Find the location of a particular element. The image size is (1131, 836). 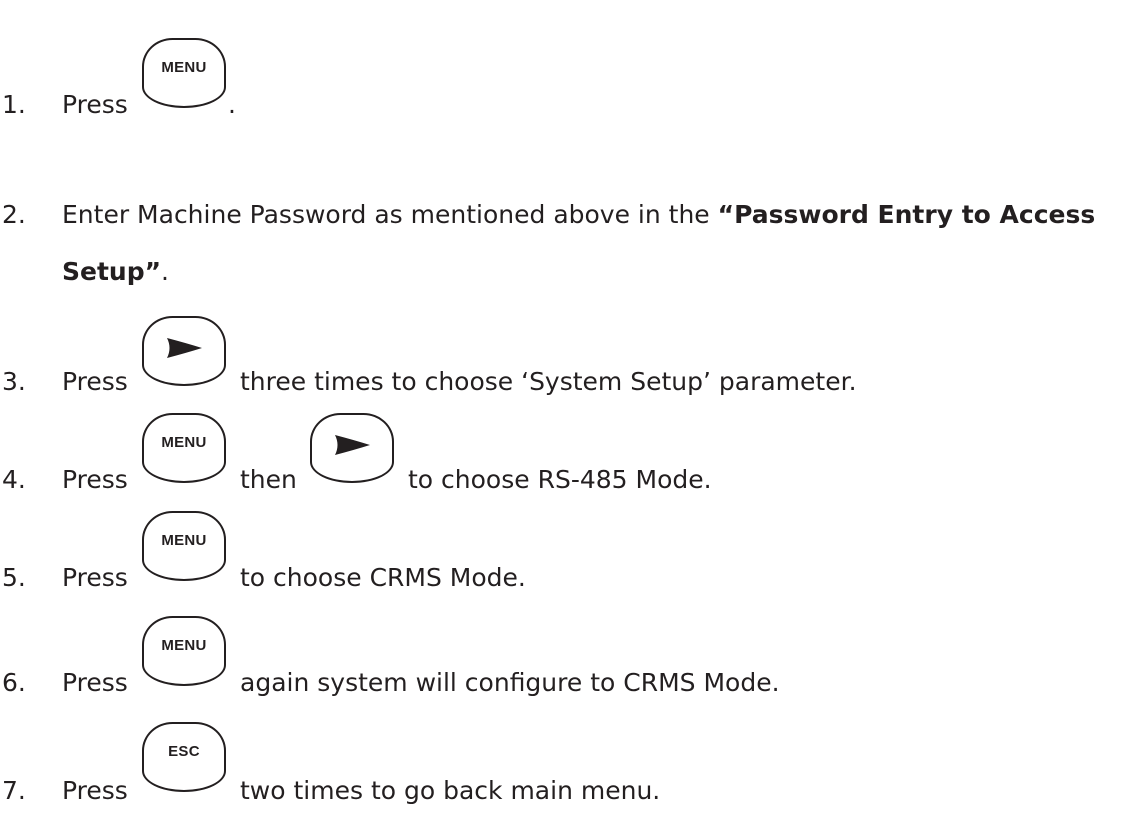

step-number: 5. is located at coordinates (14, 577).